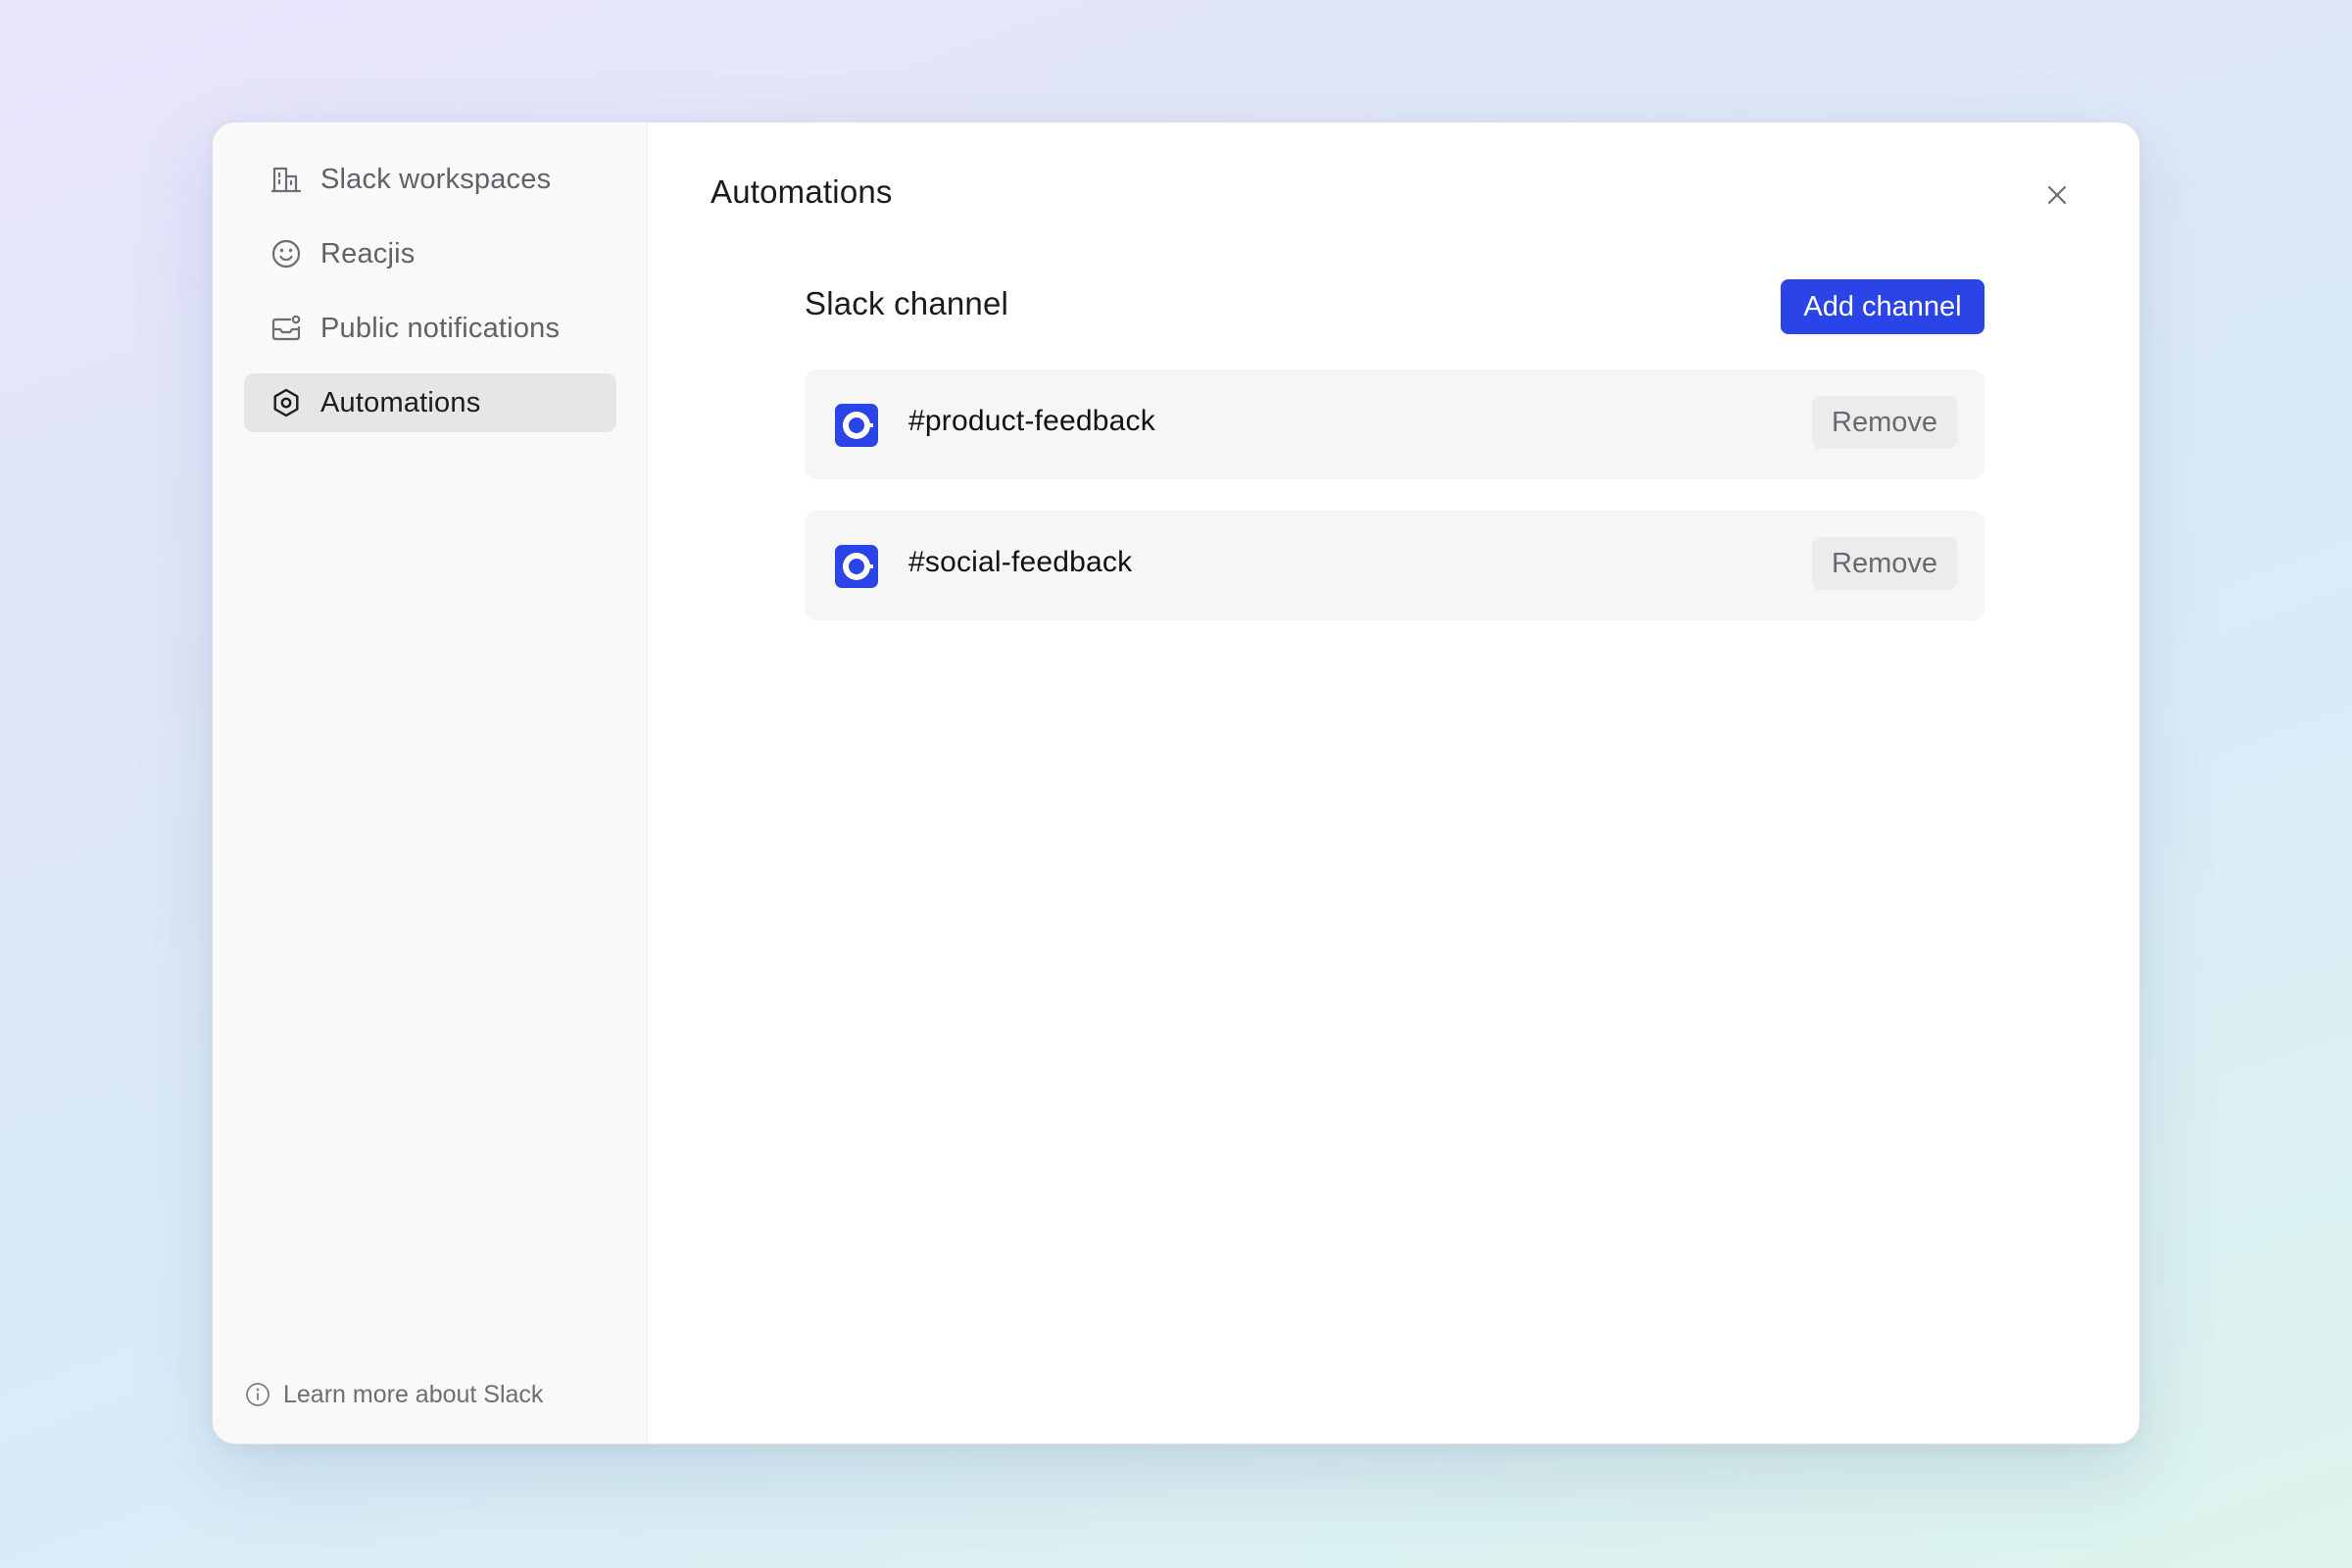  What do you see at coordinates (1394, 424) in the screenshot?
I see `channel-row: #product-feedback Remove` at bounding box center [1394, 424].